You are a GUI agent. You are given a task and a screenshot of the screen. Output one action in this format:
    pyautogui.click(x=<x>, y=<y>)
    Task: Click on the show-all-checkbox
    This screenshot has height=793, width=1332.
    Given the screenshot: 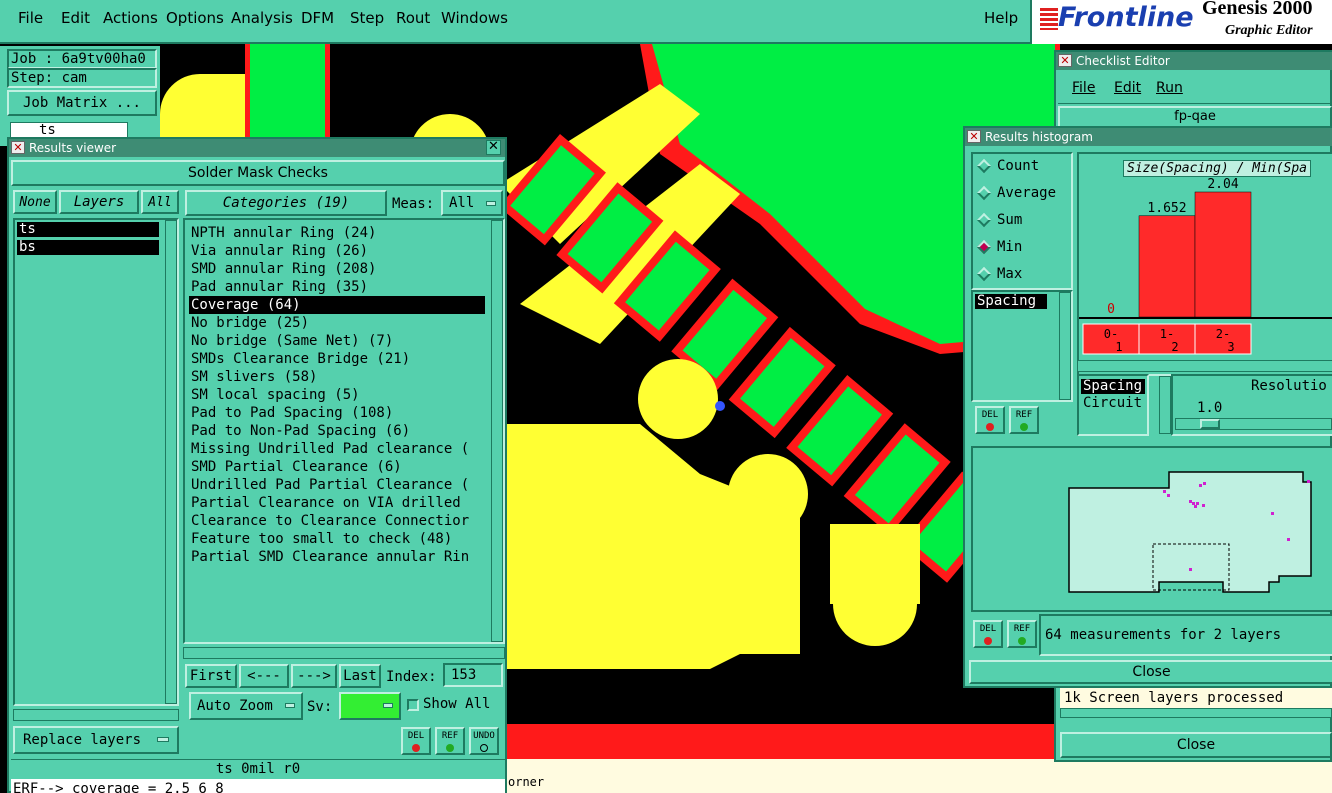 What is the action you would take?
    pyautogui.click(x=413, y=705)
    